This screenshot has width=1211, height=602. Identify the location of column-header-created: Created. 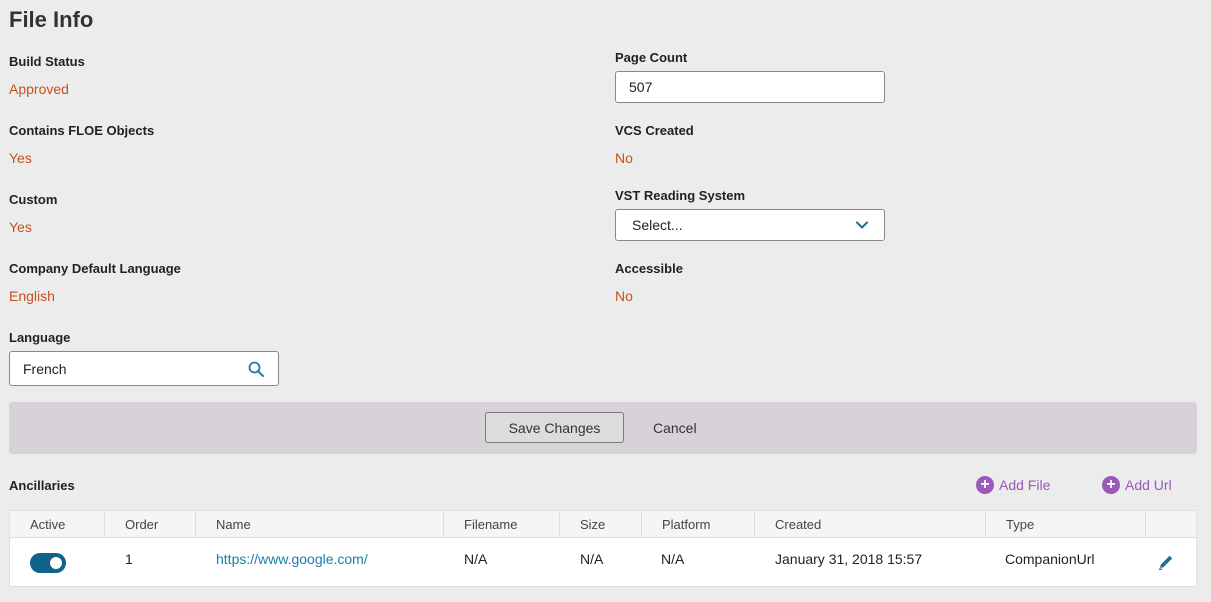
(870, 524).